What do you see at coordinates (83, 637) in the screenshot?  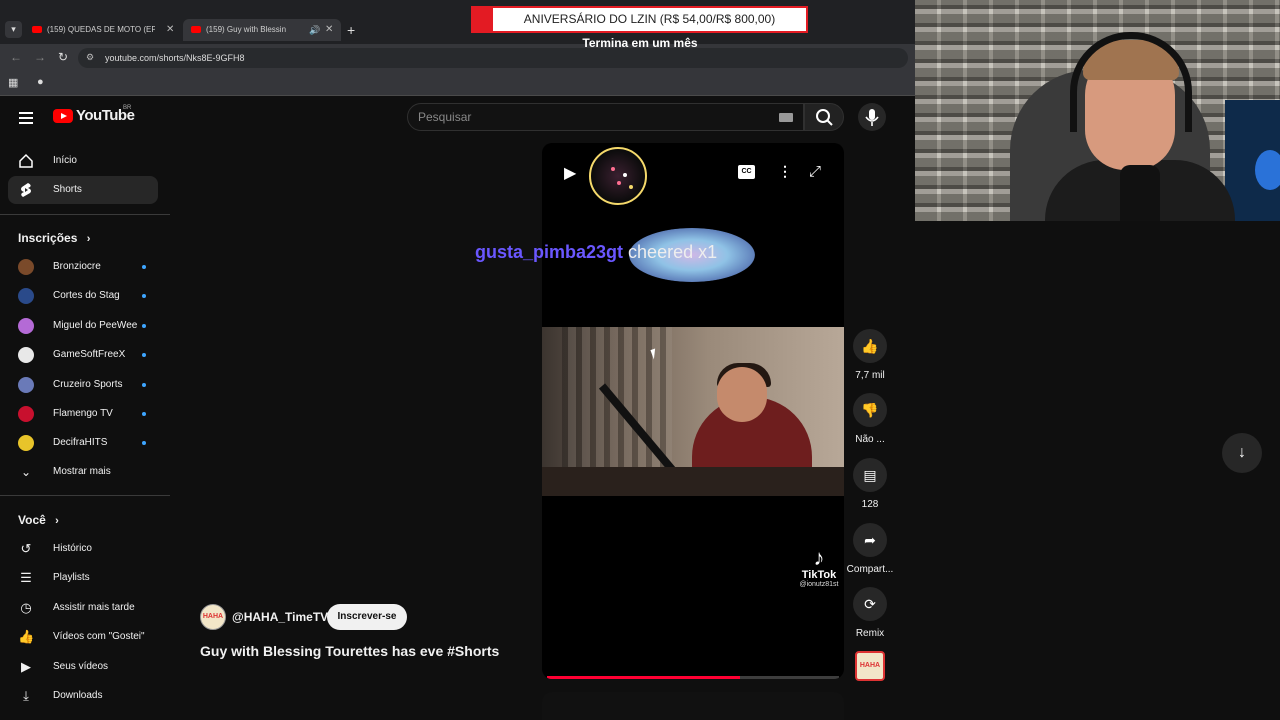 I see `sidebar-item-thumbs-up: 👍 Vídeos com "Gostei"` at bounding box center [83, 637].